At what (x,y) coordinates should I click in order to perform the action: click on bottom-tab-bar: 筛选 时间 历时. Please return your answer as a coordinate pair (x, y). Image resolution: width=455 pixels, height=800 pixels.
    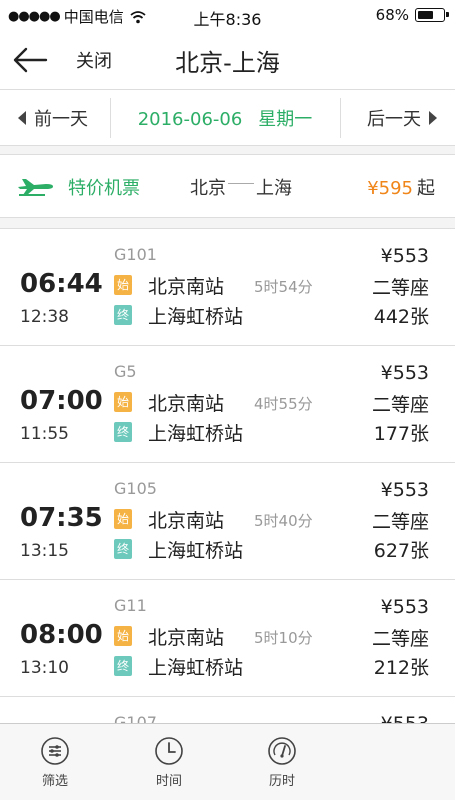
    Looking at the image, I should click on (227, 761).